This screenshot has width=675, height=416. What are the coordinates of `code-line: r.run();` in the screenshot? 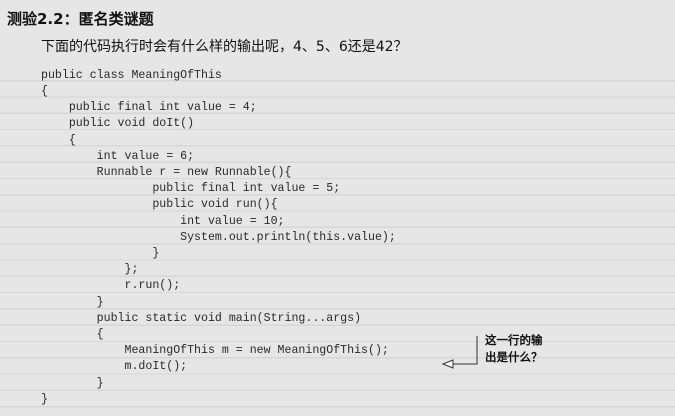 It's located at (111, 285).